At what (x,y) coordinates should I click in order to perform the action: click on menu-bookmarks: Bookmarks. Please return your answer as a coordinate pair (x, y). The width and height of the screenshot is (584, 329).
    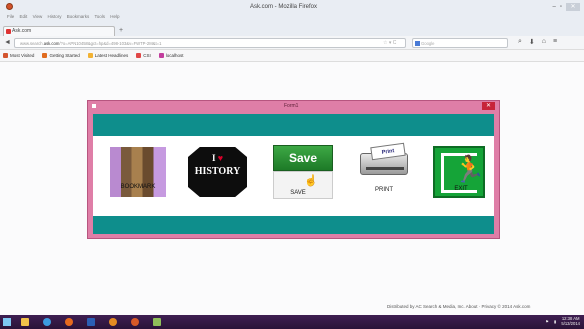
    Looking at the image, I should click on (78, 16).